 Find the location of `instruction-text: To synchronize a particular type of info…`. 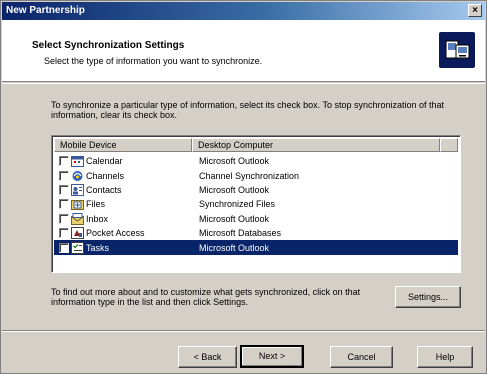

instruction-text: To synchronize a particular type of info… is located at coordinates (248, 110).